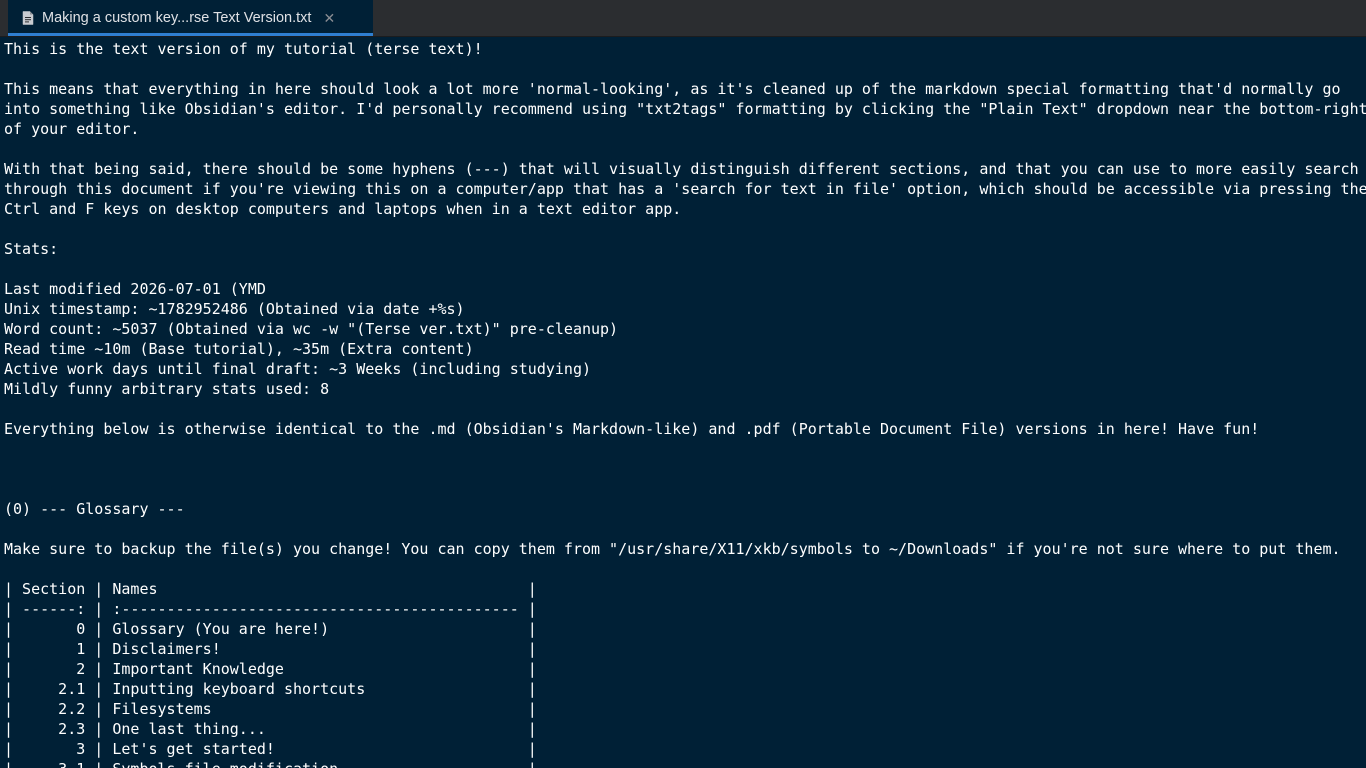 This screenshot has height=768, width=1366. Describe the element at coordinates (329, 18) in the screenshot. I see `close-icon: ✕` at that location.